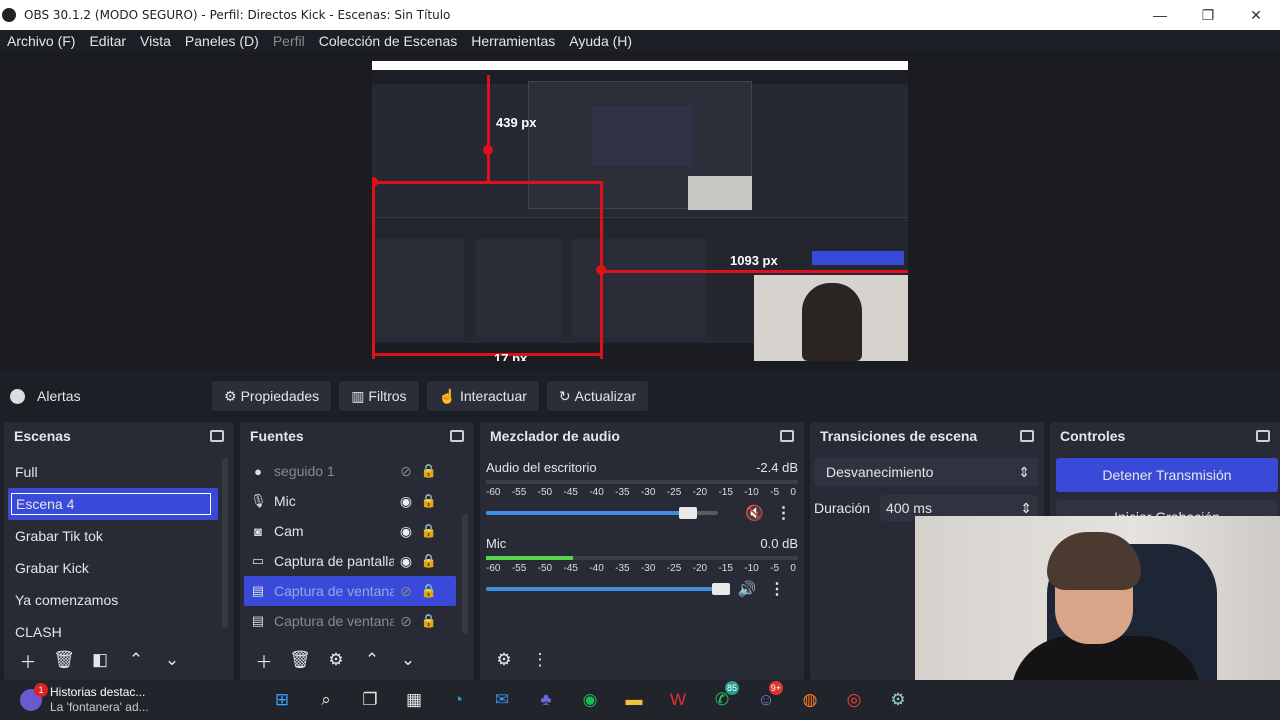 Image resolution: width=1280 pixels, height=720 pixels. Describe the element at coordinates (465, 574) in the screenshot. I see `sources-scrollbar` at that location.